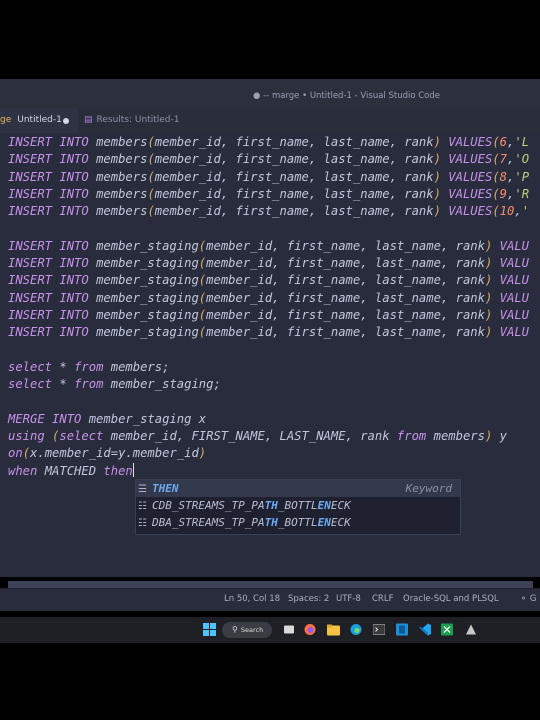  Describe the element at coordinates (447, 629) in the screenshot. I see `spreadsheet-icon` at that location.